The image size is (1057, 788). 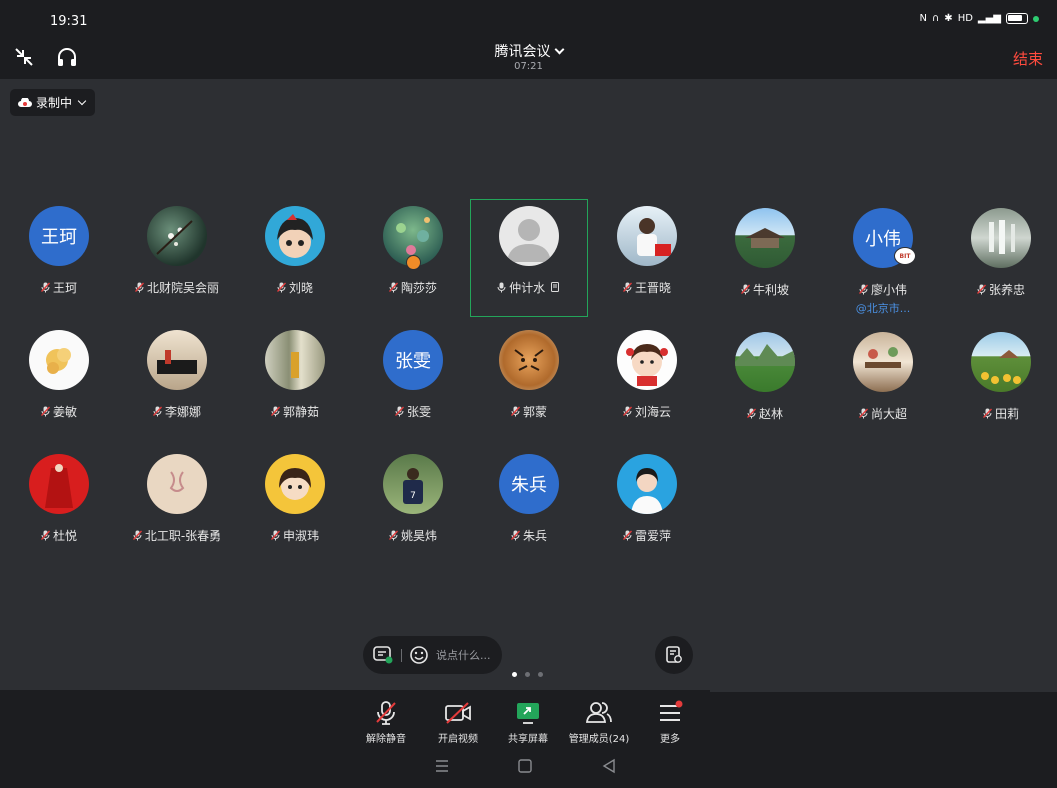 I want to click on participant-tile: 北财院吴会丽, so click(x=177, y=258).